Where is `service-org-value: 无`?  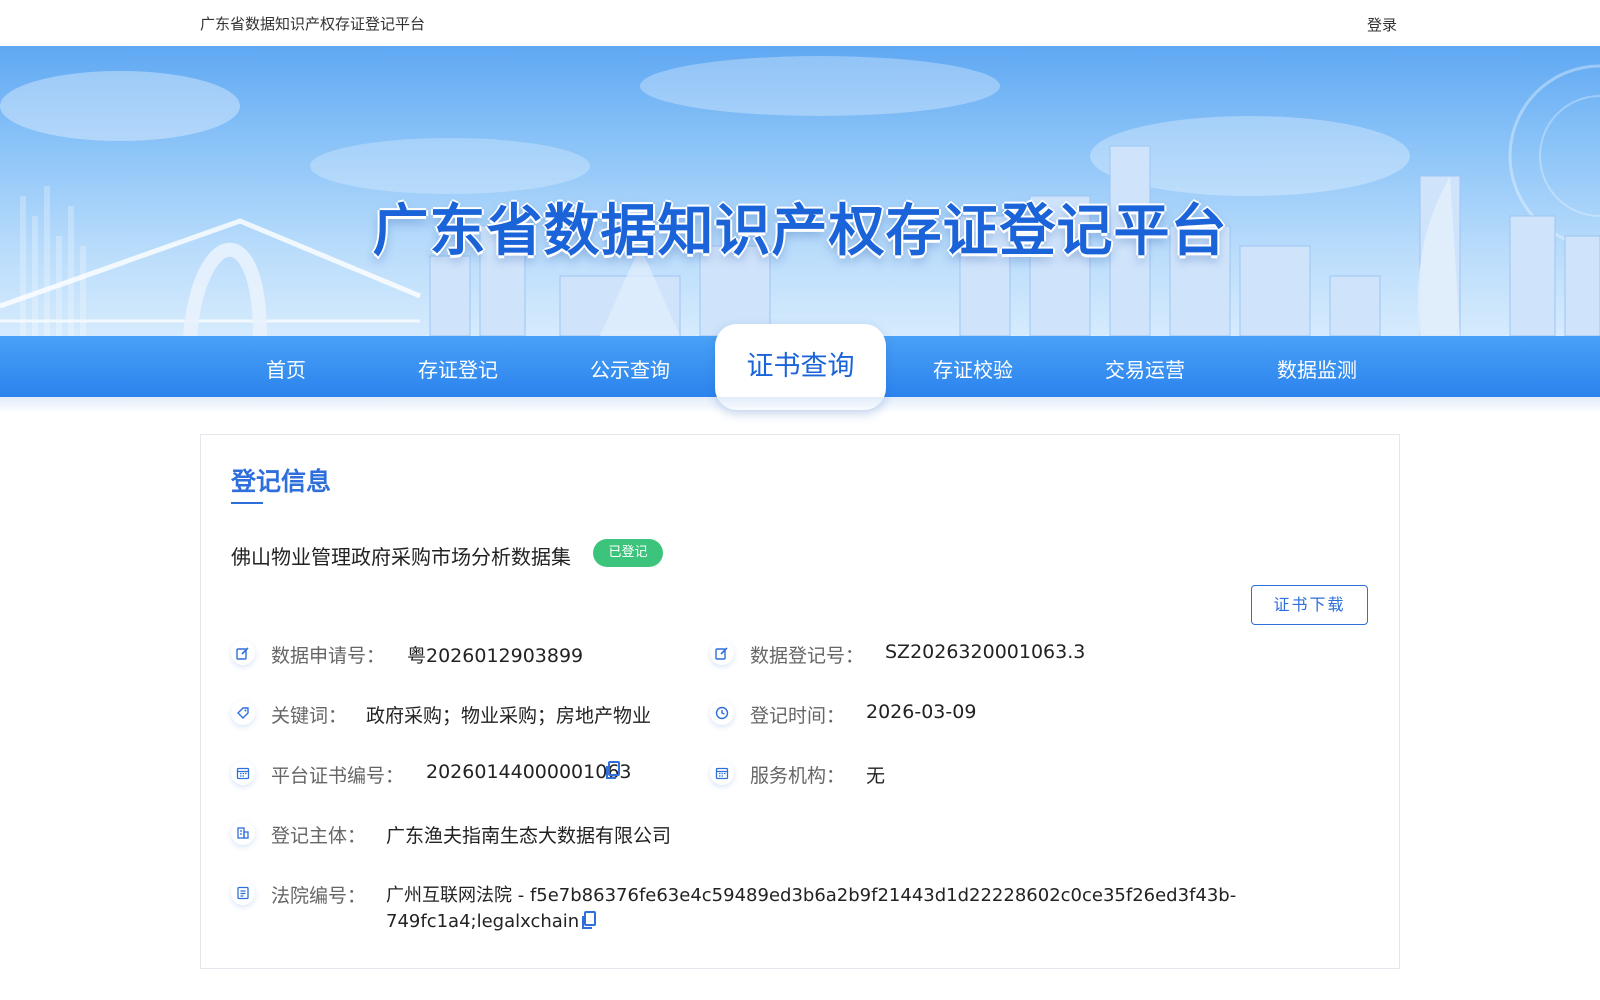
service-org-value: 无 is located at coordinates (876, 776).